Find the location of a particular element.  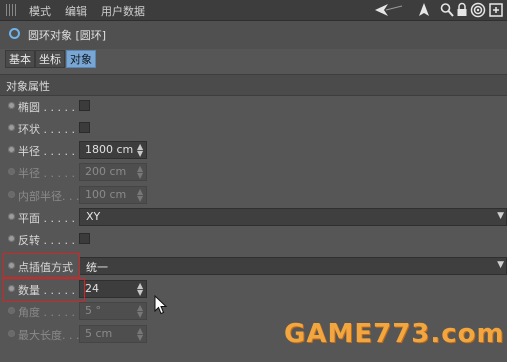

menu-mode: 模式 is located at coordinates (40, 11).